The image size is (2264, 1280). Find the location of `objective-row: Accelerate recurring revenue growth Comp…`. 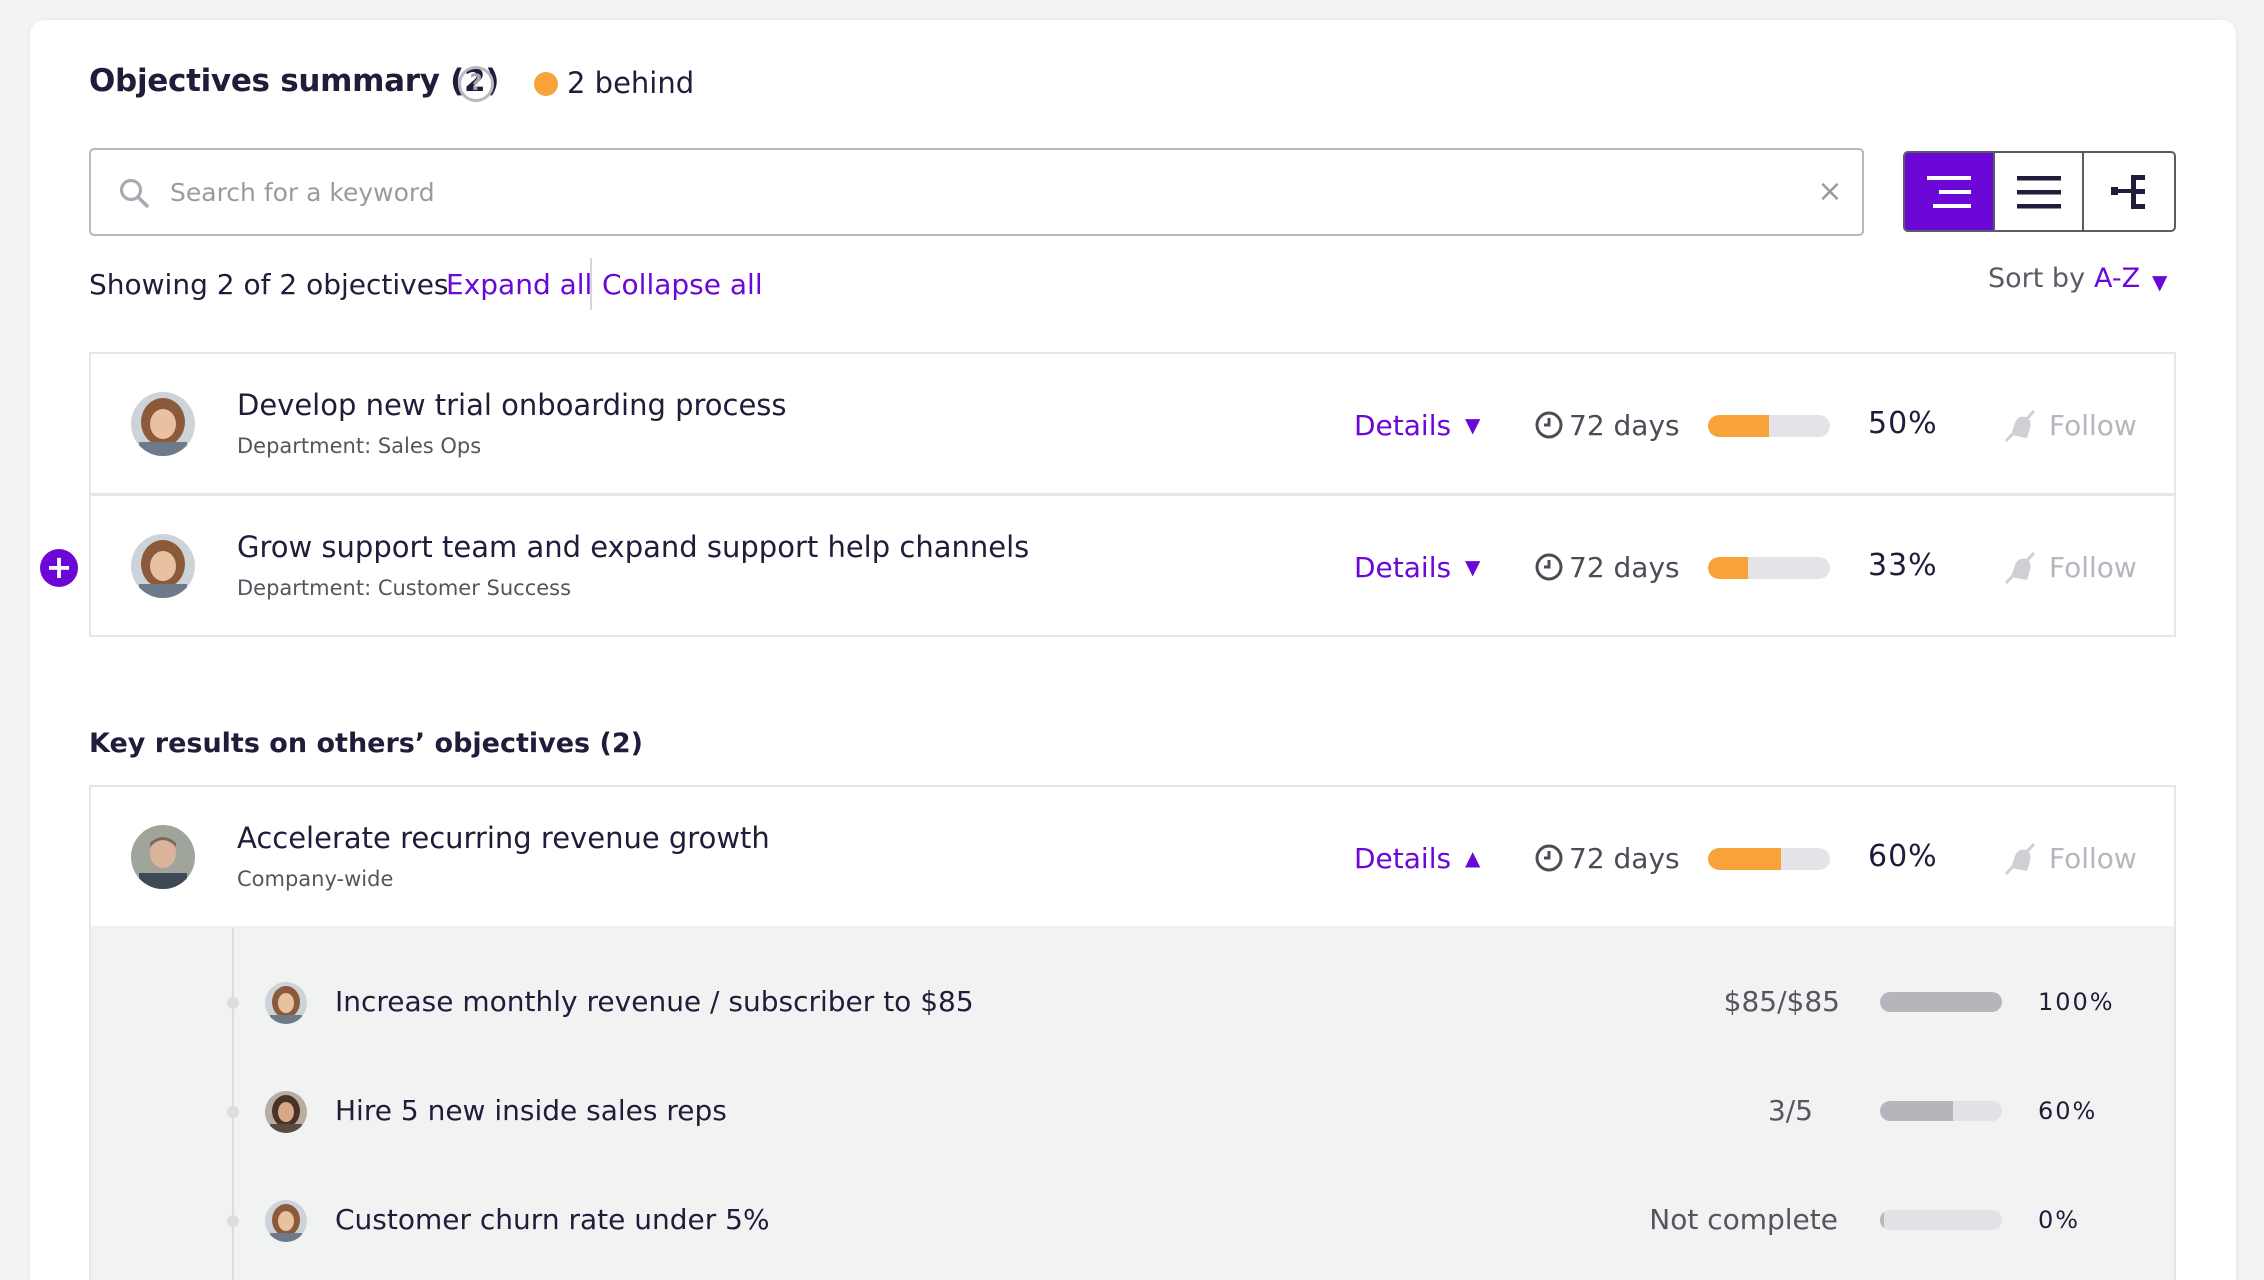

objective-row: Accelerate recurring revenue growth Comp… is located at coordinates (1132, 856).